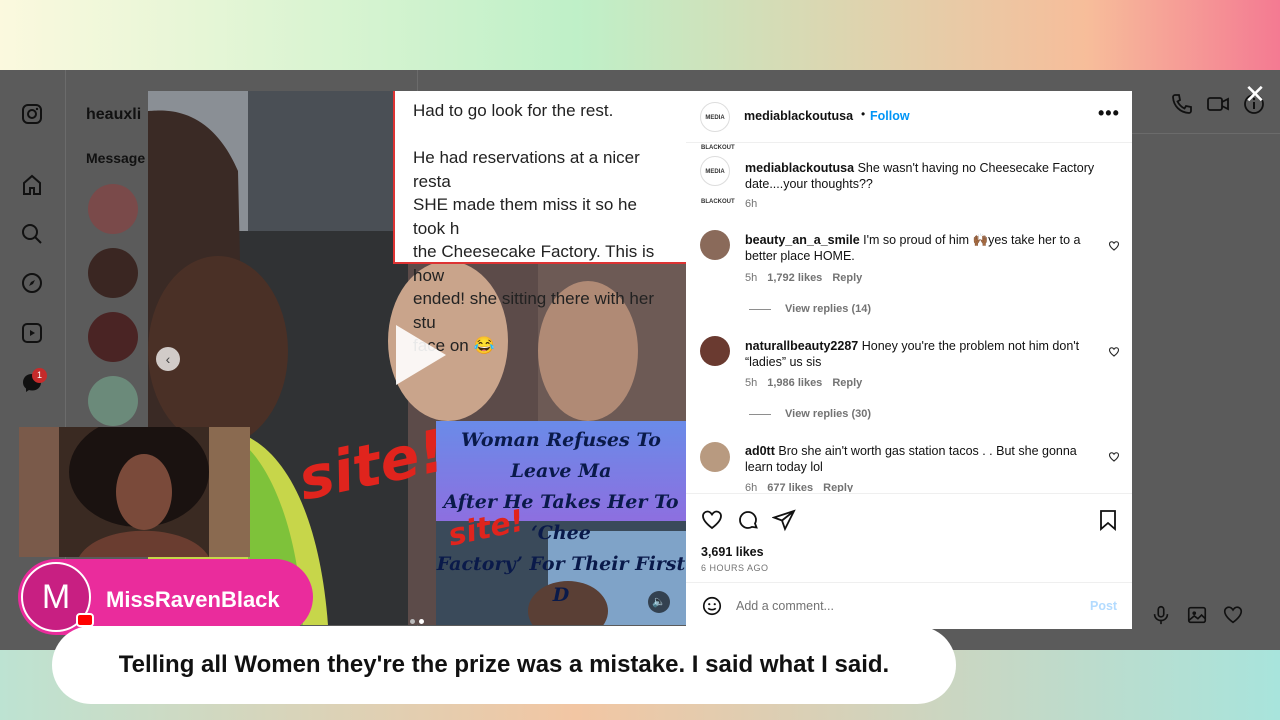 The image size is (1280, 720). I want to click on comment-icon, so click(748, 520).